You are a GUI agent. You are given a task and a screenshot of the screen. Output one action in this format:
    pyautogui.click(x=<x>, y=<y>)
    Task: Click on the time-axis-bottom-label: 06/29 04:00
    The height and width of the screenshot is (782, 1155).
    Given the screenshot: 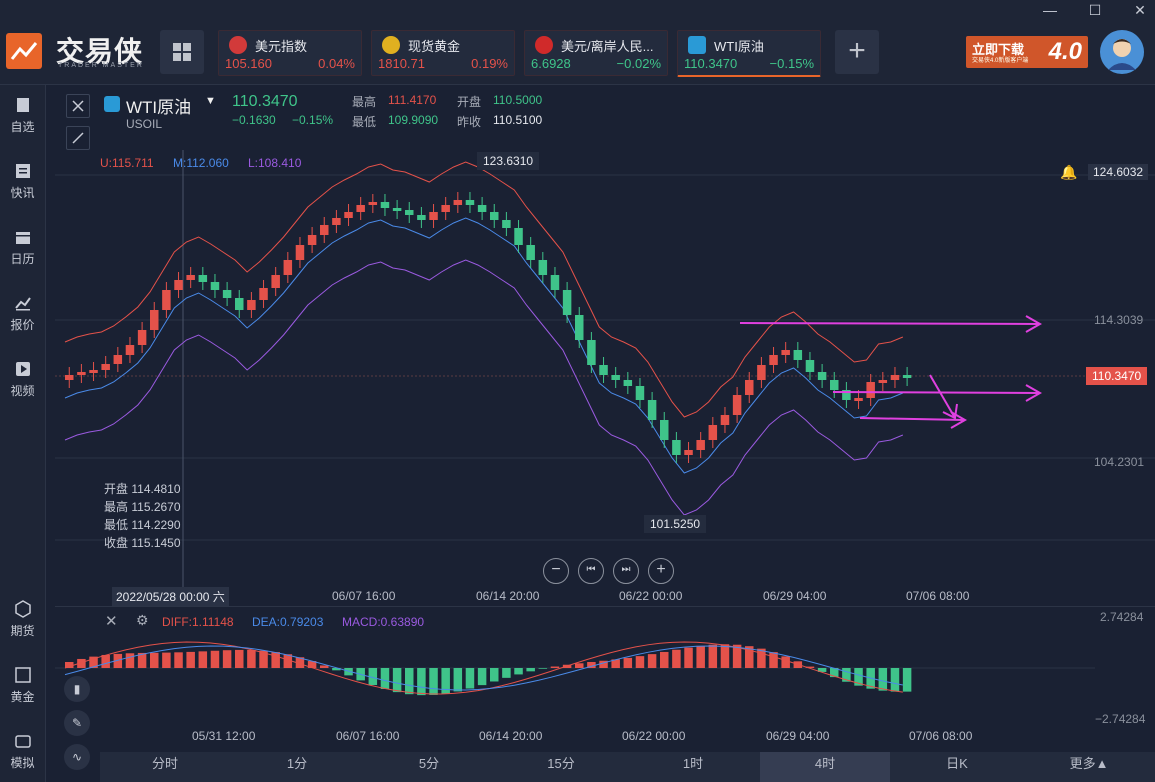 What is the action you would take?
    pyautogui.click(x=798, y=736)
    